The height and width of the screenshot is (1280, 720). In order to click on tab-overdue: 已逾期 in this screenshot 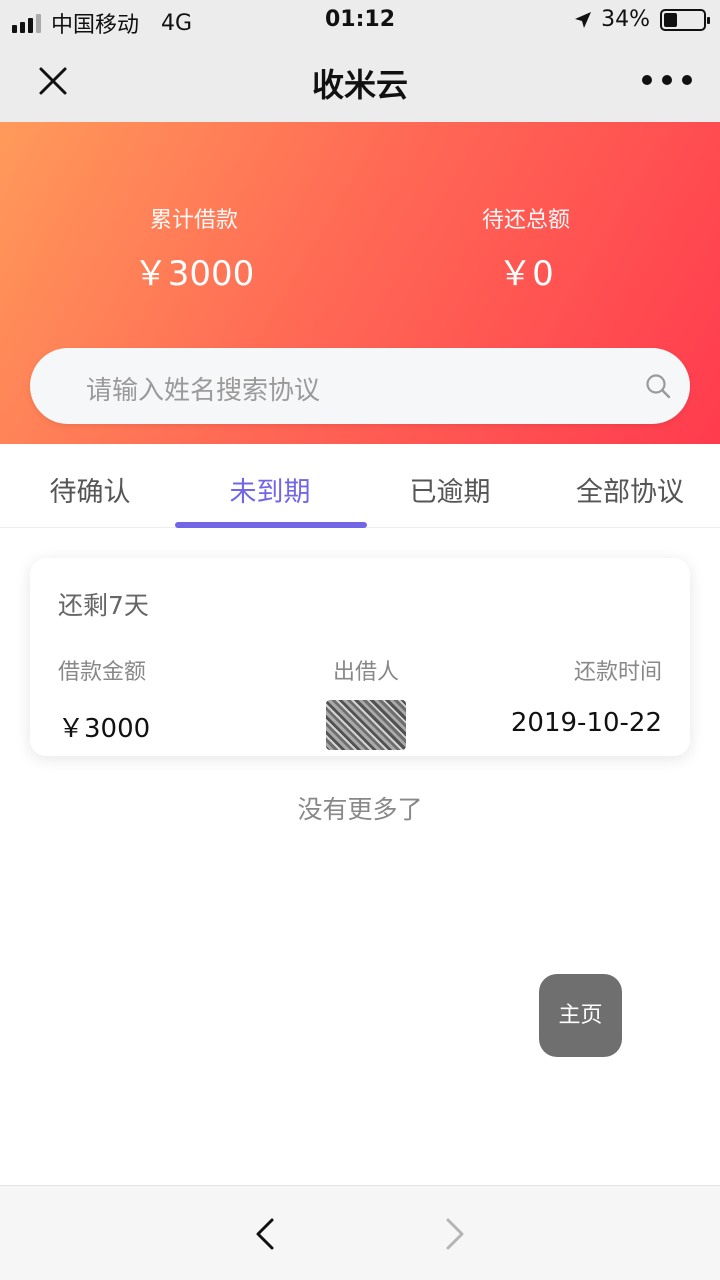, I will do `click(450, 489)`.